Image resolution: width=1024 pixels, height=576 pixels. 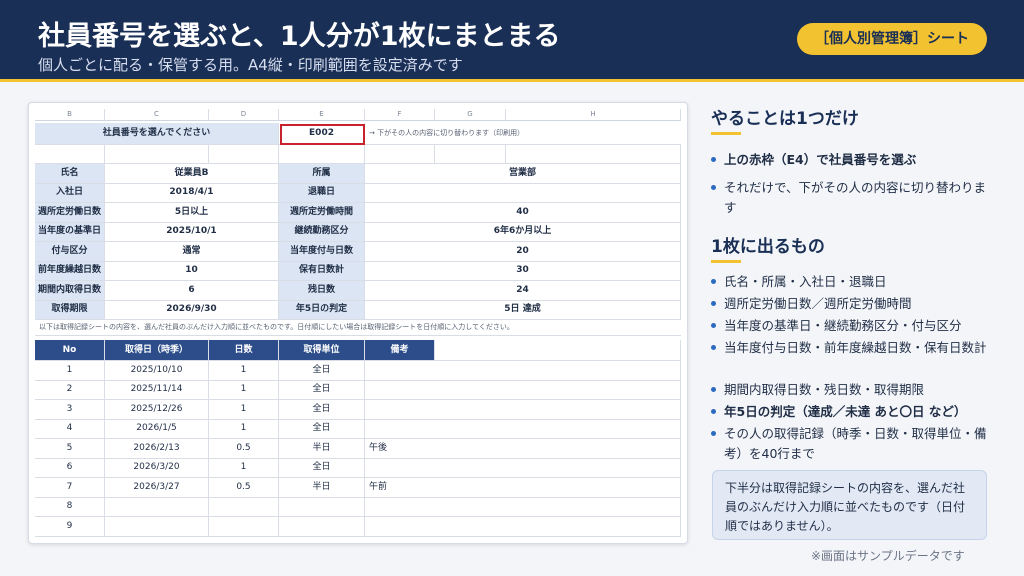 What do you see at coordinates (244, 350) in the screenshot?
I see `record-header-cell: 日数` at bounding box center [244, 350].